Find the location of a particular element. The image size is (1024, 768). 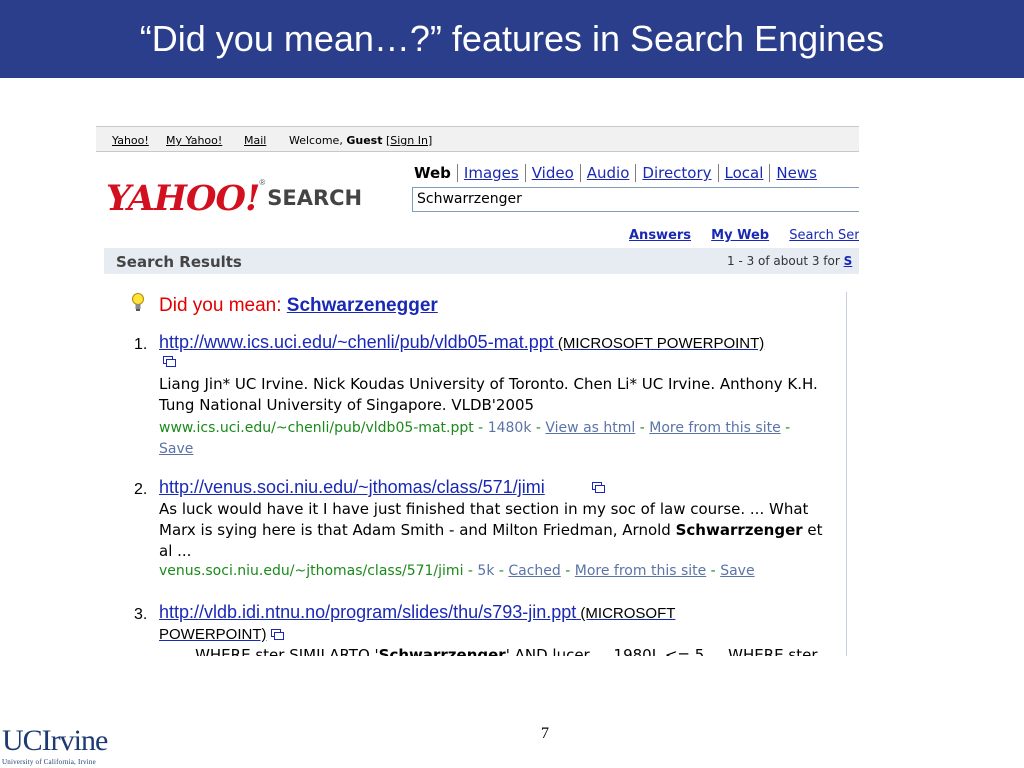

result-desc-text: ... WHERE ster SIMILARTO ' is located at coordinates (277, 651).